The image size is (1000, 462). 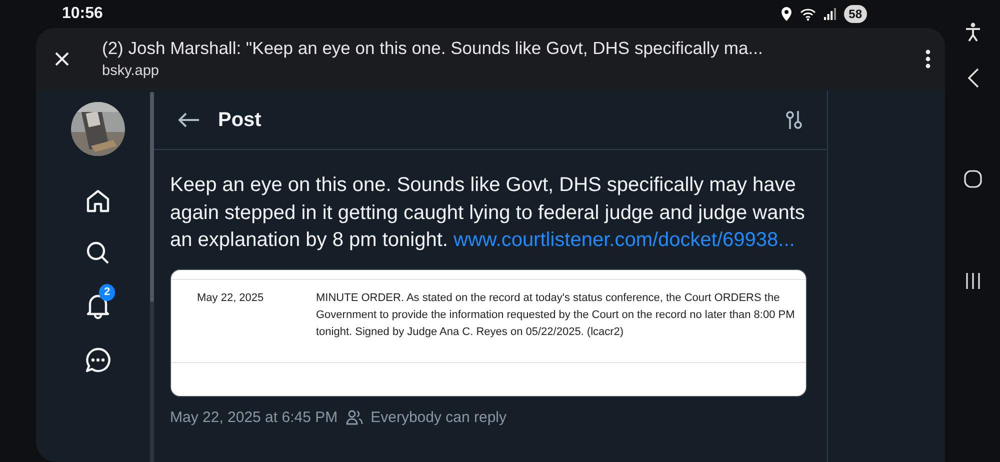 What do you see at coordinates (98, 253) in the screenshot?
I see `search-icon` at bounding box center [98, 253].